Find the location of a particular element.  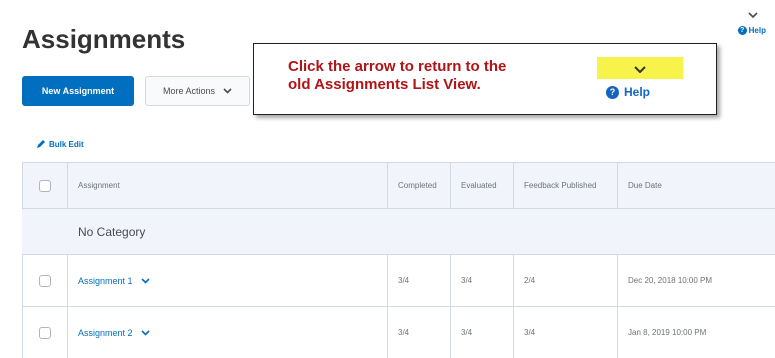

feedback-cell: 2/4 is located at coordinates (566, 280).